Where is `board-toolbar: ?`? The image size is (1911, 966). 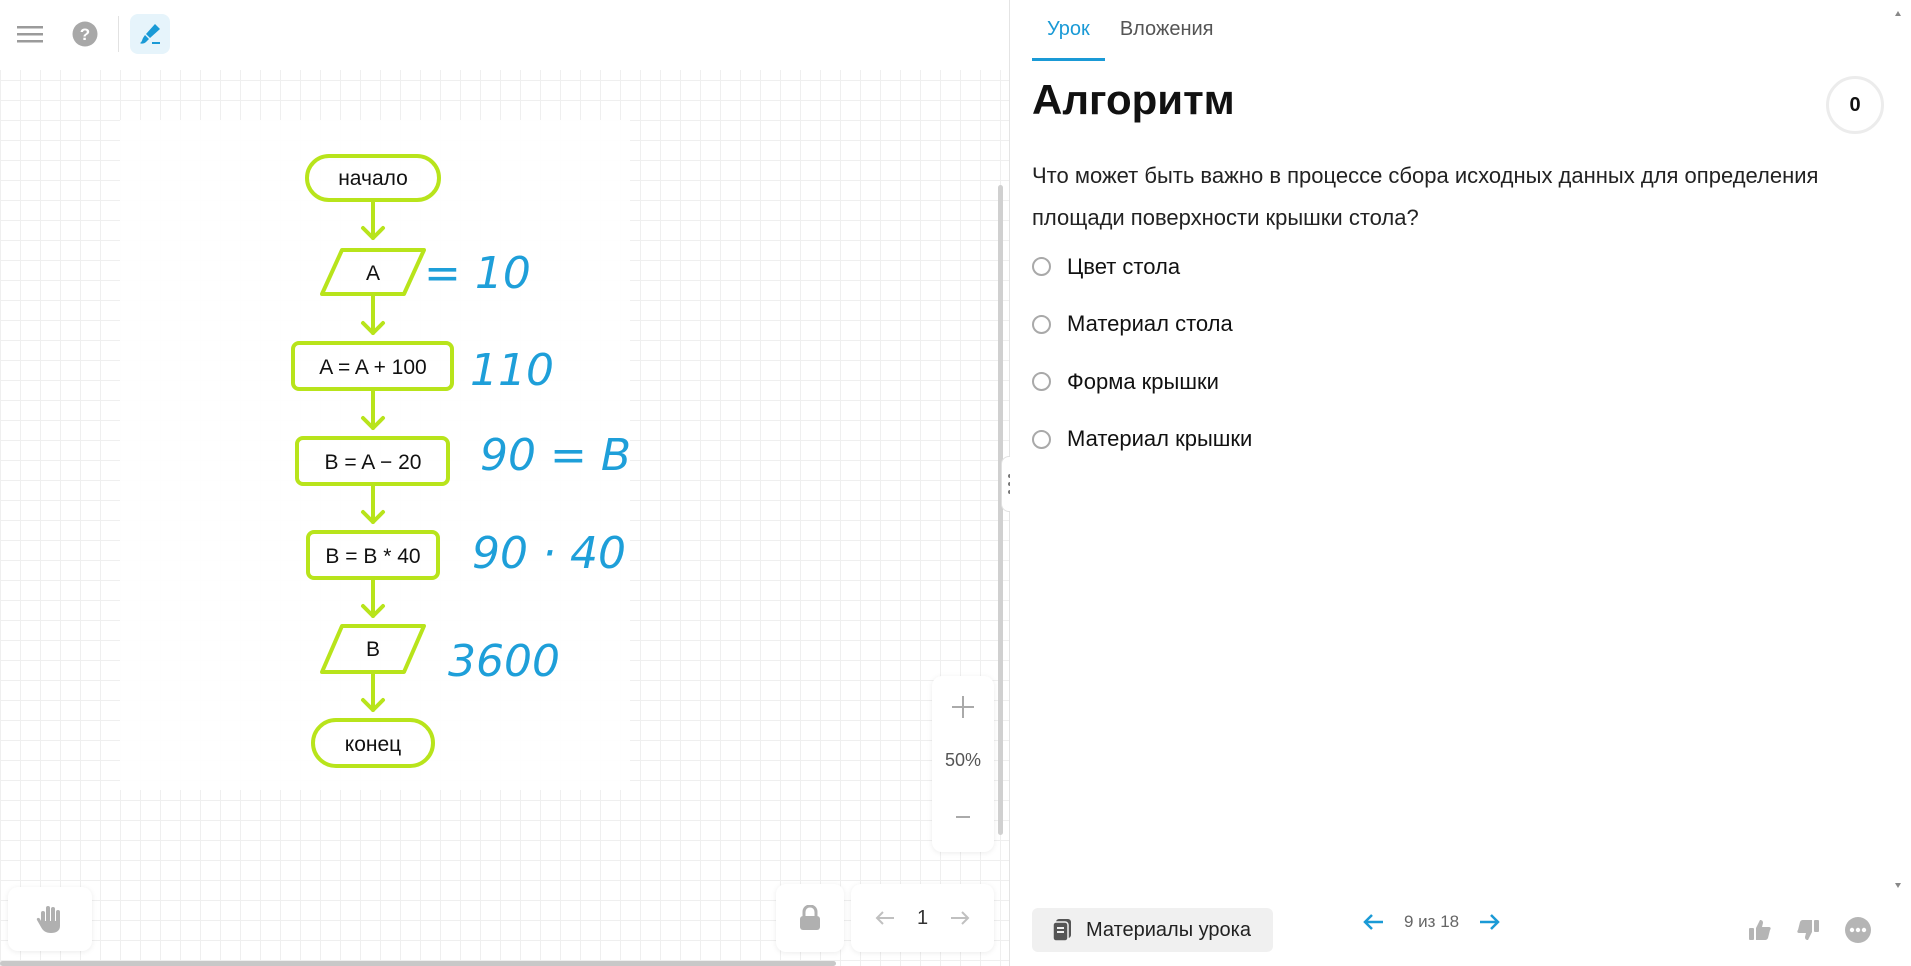 board-toolbar: ? is located at coordinates (504, 35).